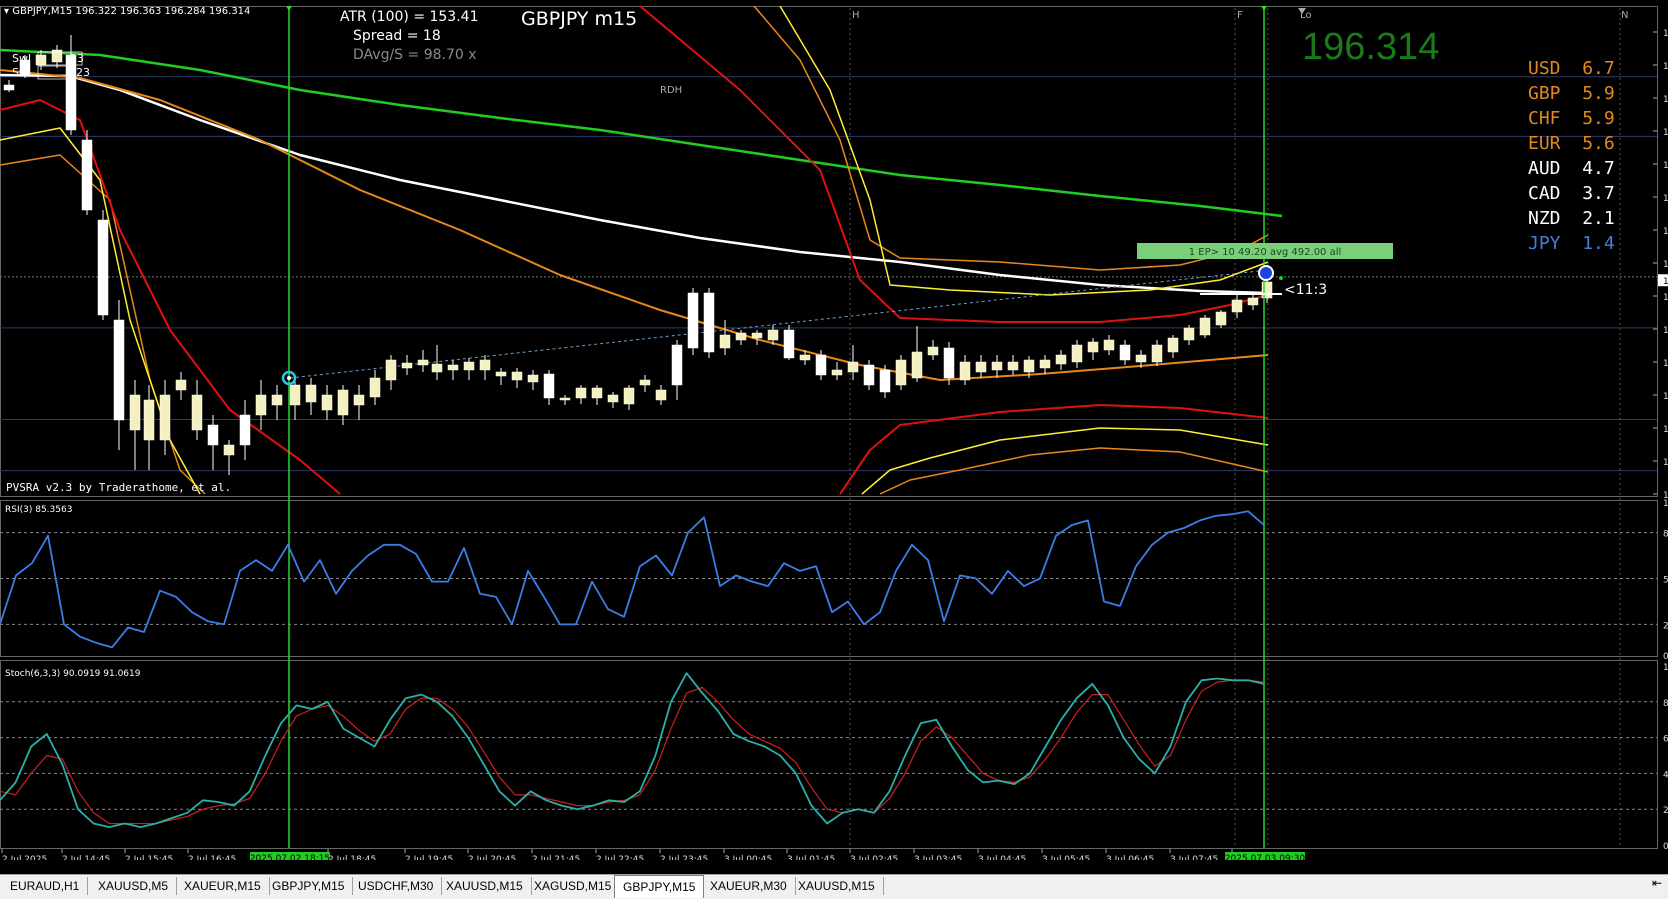 This screenshot has height=899, width=1668. I want to click on stoch-label: Stoch(6,3,3) 90.0919 91.0619, so click(73, 674).